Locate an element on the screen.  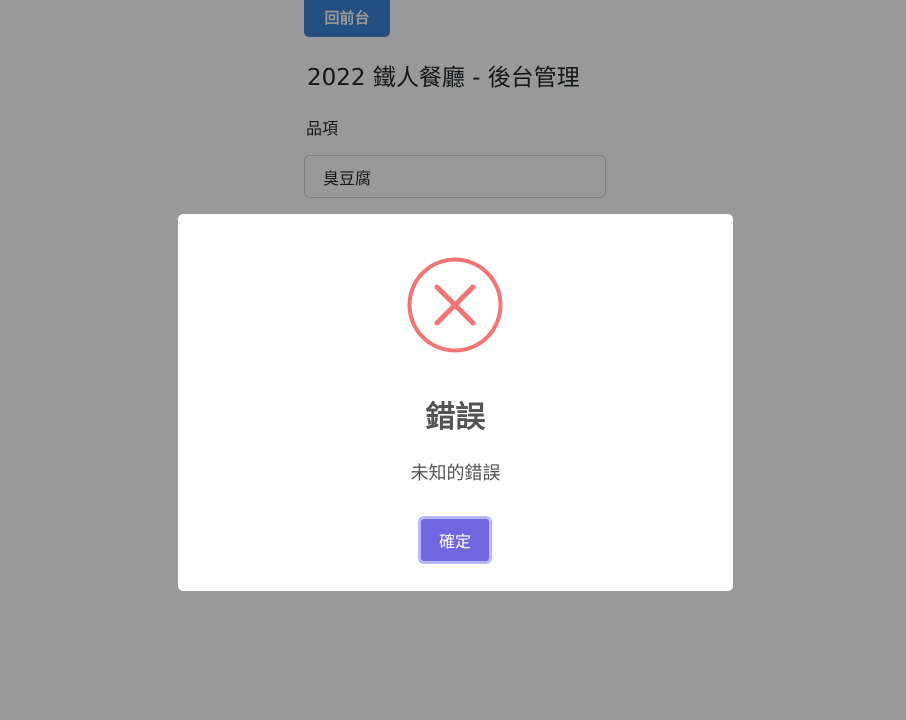
dialog-message: 未知的錯誤 is located at coordinates (455, 473).